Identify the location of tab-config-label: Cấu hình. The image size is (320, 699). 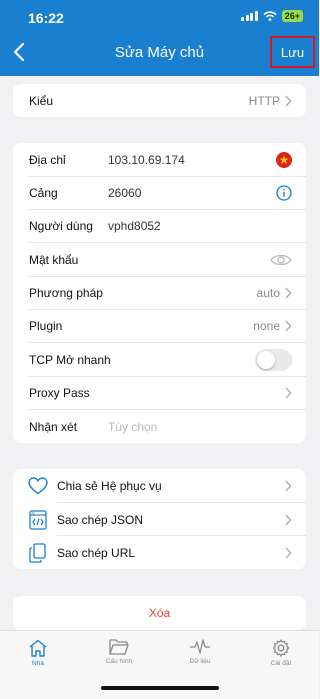
(119, 661).